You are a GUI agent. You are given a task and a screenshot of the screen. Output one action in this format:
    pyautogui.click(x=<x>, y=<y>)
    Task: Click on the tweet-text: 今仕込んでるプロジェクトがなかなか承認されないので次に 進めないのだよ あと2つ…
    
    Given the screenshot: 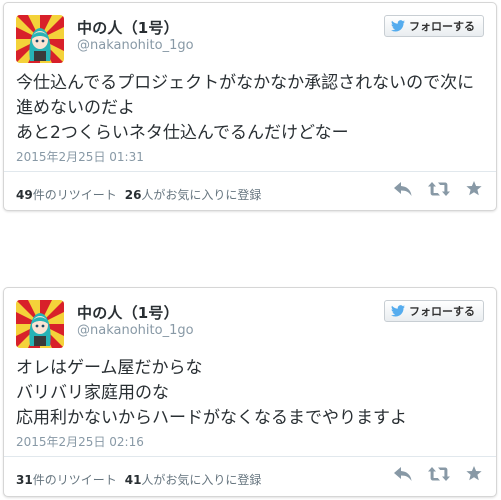 What is the action you would take?
    pyautogui.click(x=245, y=108)
    